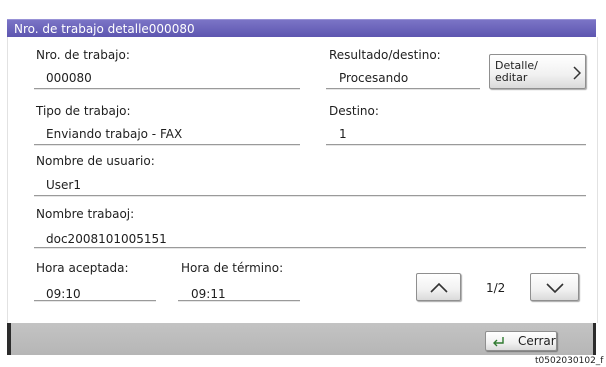  I want to click on page-indicator: 1/2, so click(496, 288).